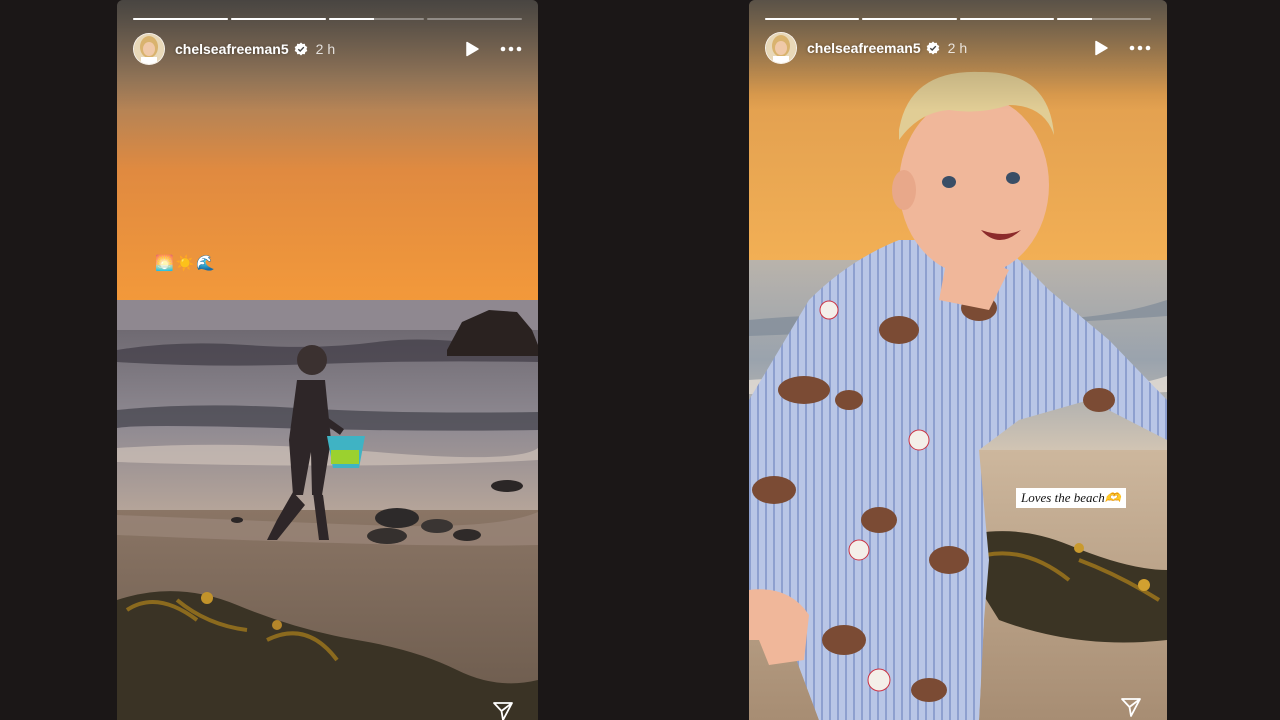 This screenshot has height=720, width=1280. What do you see at coordinates (164, 263) in the screenshot?
I see `sunrise-emoji: 🌅` at bounding box center [164, 263].